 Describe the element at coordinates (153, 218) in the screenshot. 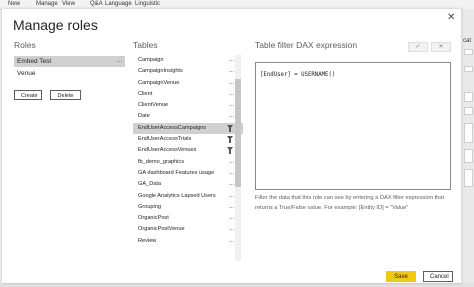

I see `table-list-item-label: OrganicPost` at that location.